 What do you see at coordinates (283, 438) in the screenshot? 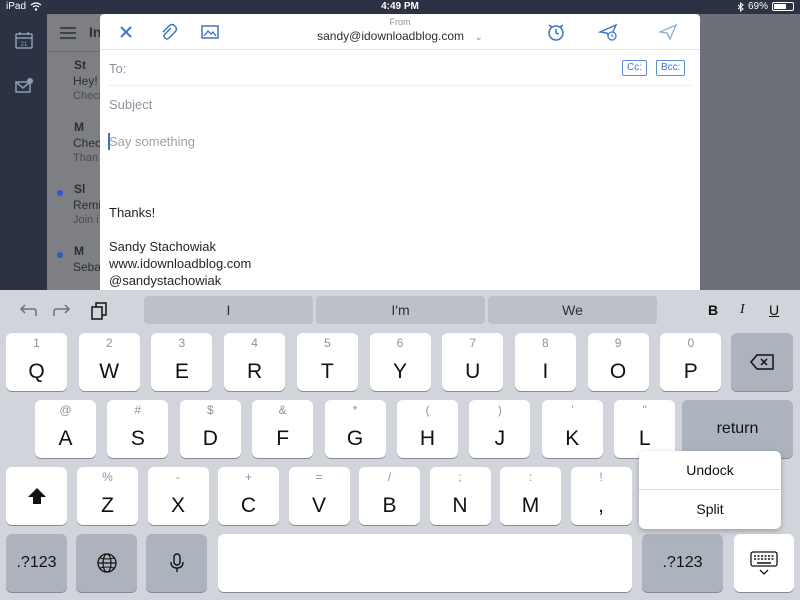
I see `key-label: F` at bounding box center [283, 438].